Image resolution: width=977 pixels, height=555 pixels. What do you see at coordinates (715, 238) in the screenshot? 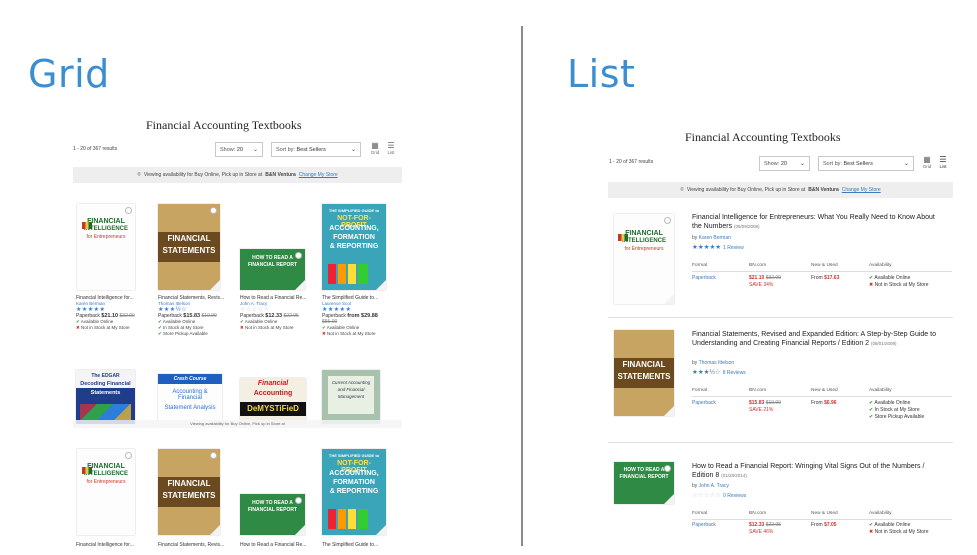
I see `author-link: Karen Berman` at bounding box center [715, 238].